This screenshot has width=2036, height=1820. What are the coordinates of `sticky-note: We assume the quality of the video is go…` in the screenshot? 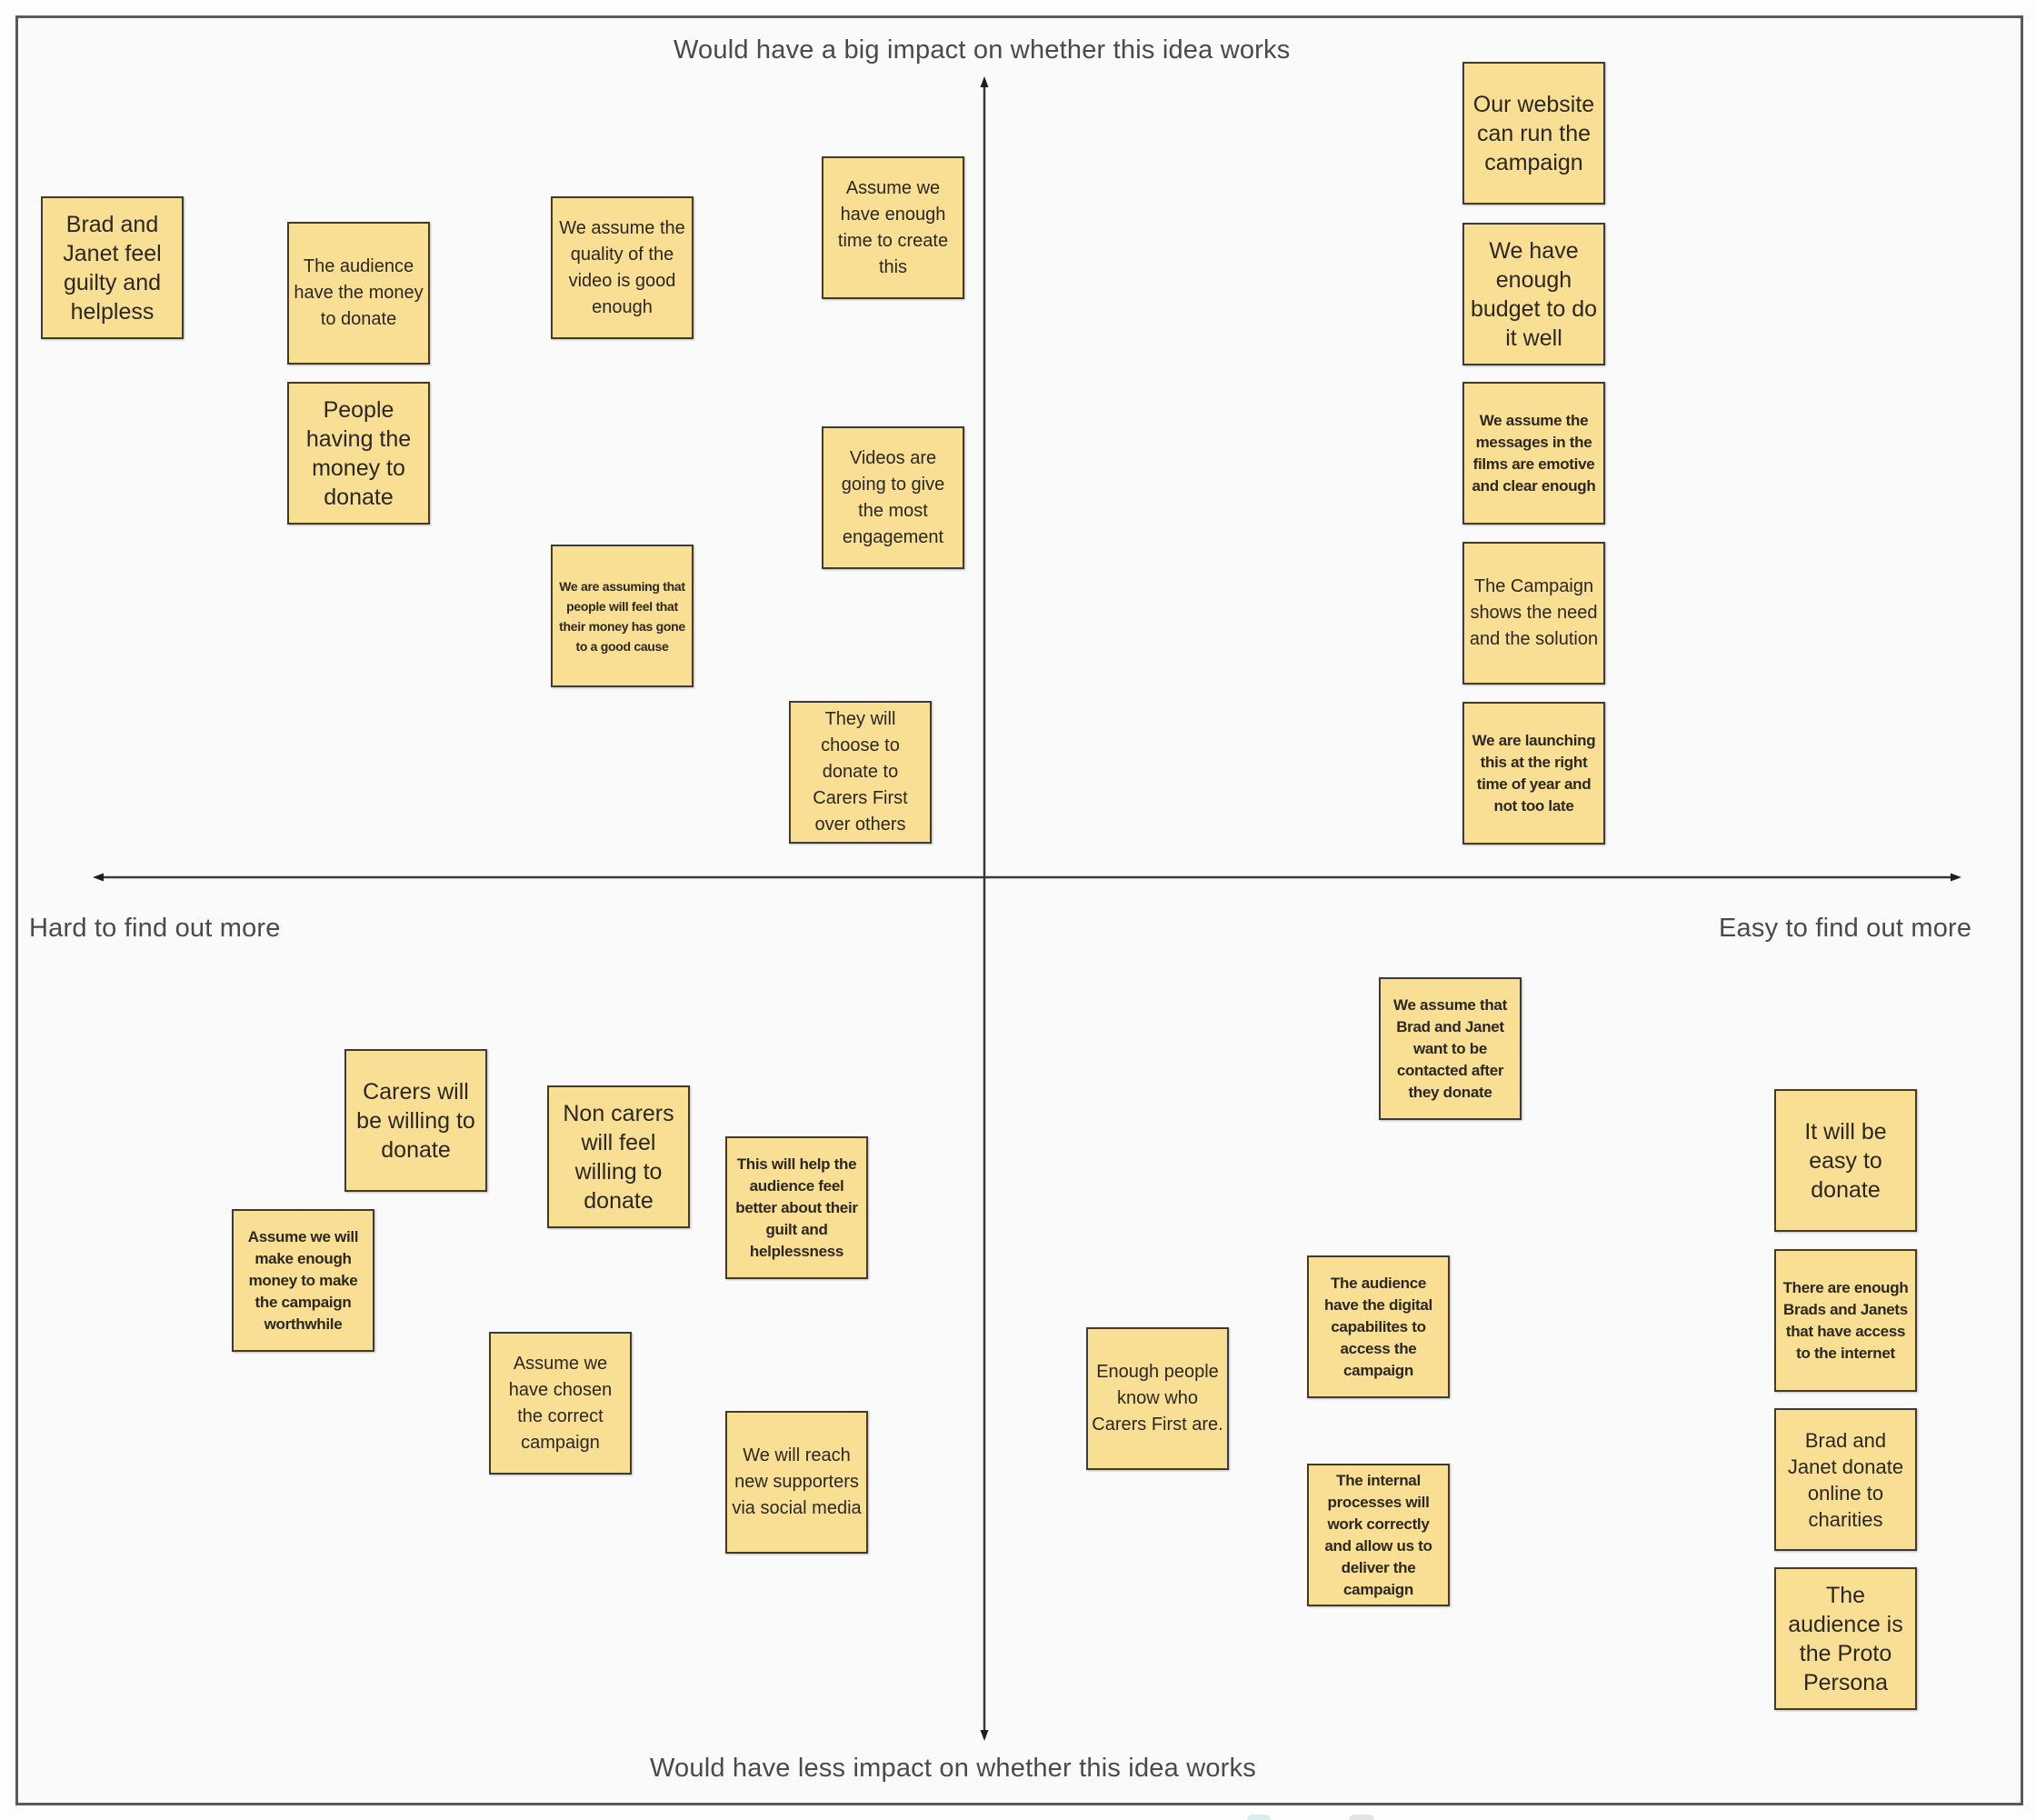 It's located at (623, 267).